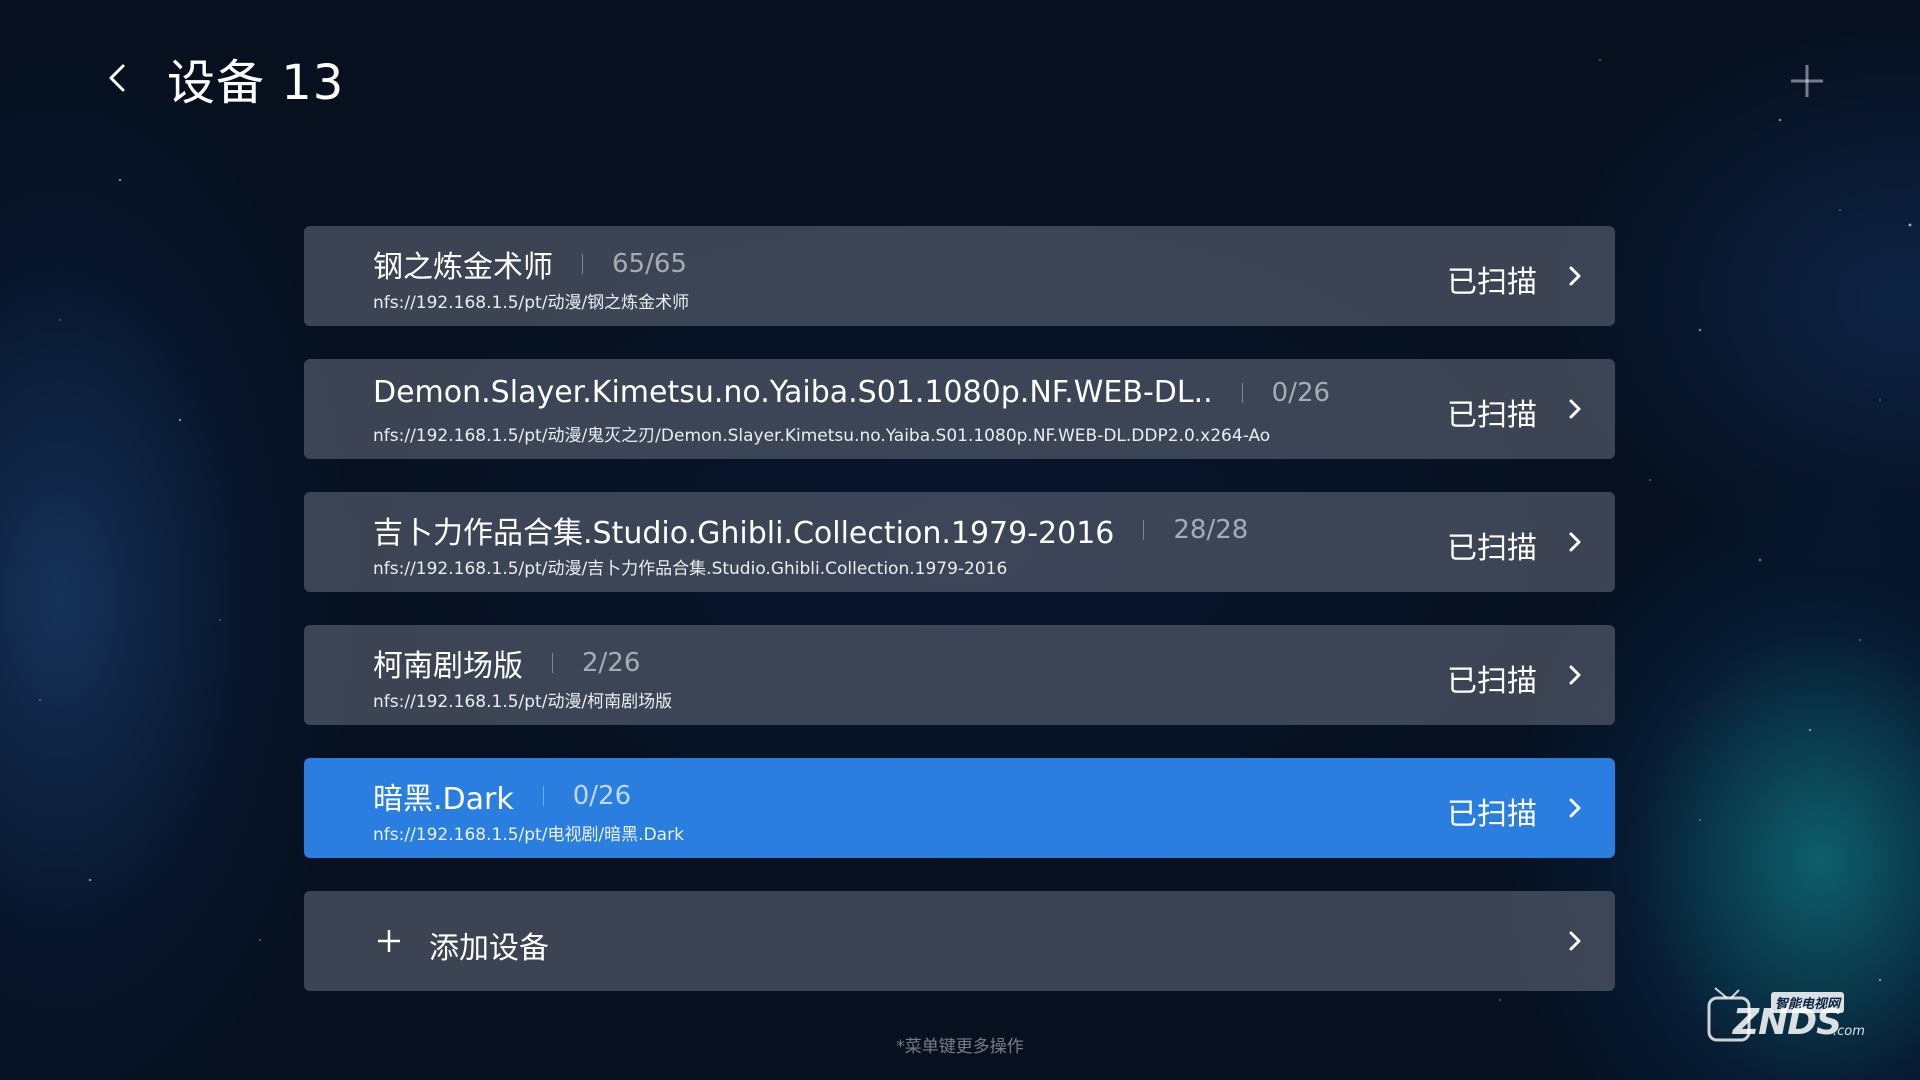 The width and height of the screenshot is (1920, 1080). I want to click on device-name: 柯南剧场版, so click(448, 666).